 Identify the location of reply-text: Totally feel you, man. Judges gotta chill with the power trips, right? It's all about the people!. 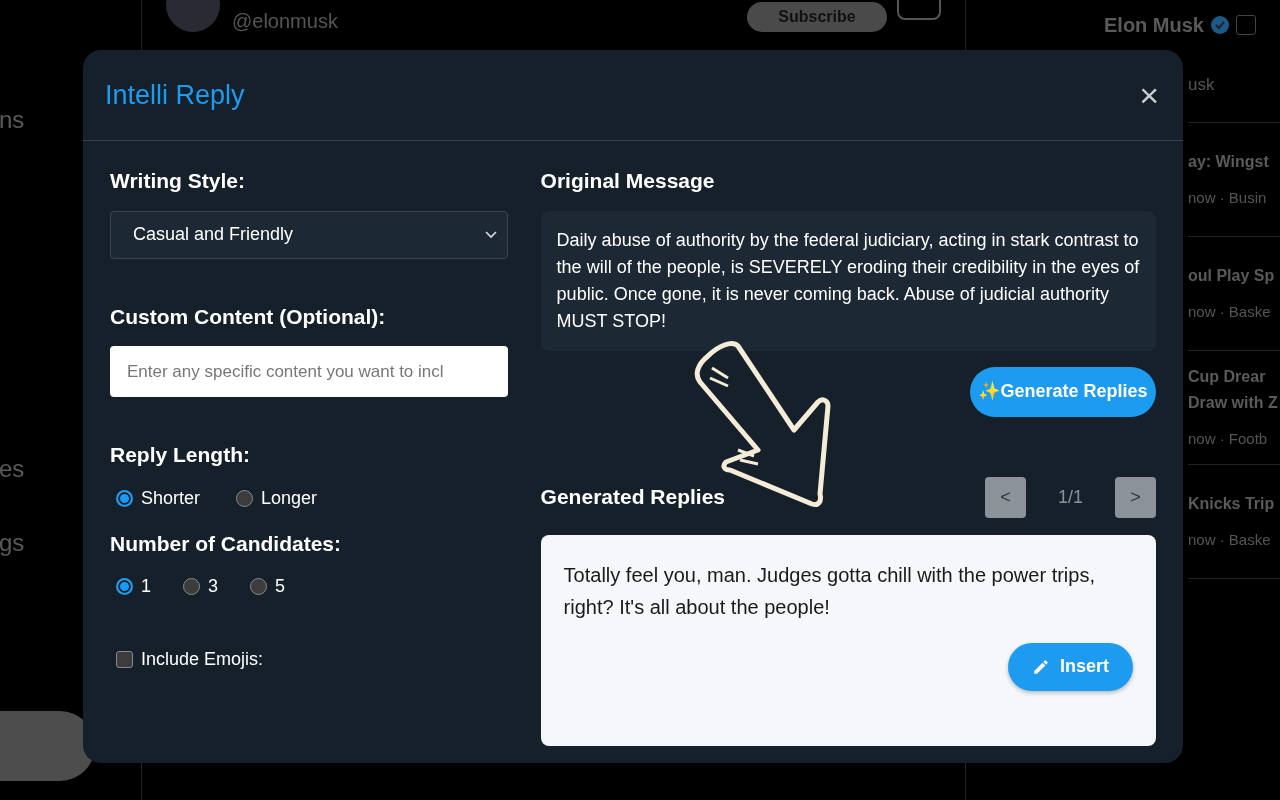
(829, 591).